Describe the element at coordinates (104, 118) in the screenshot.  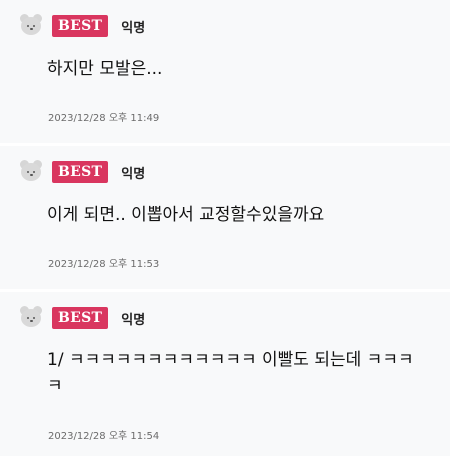
I see `comment-timestamp: 2023/12/28 오후 11:49` at that location.